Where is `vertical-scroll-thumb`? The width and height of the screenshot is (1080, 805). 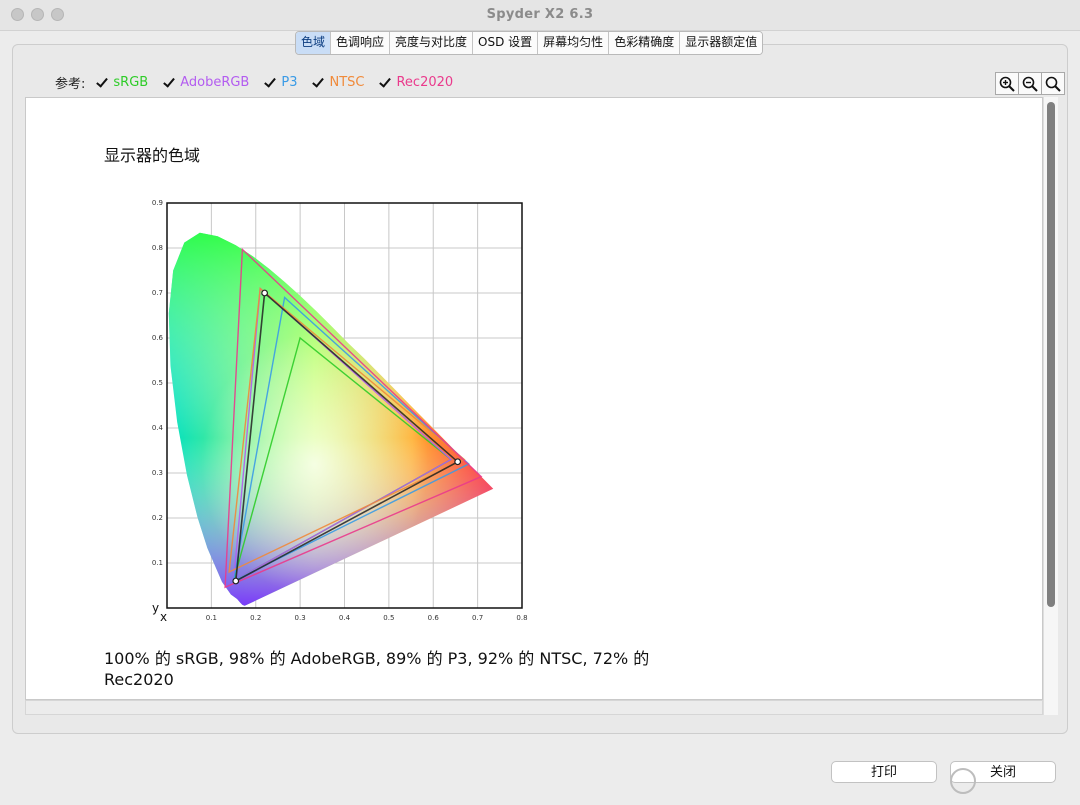
vertical-scroll-thumb is located at coordinates (1051, 354).